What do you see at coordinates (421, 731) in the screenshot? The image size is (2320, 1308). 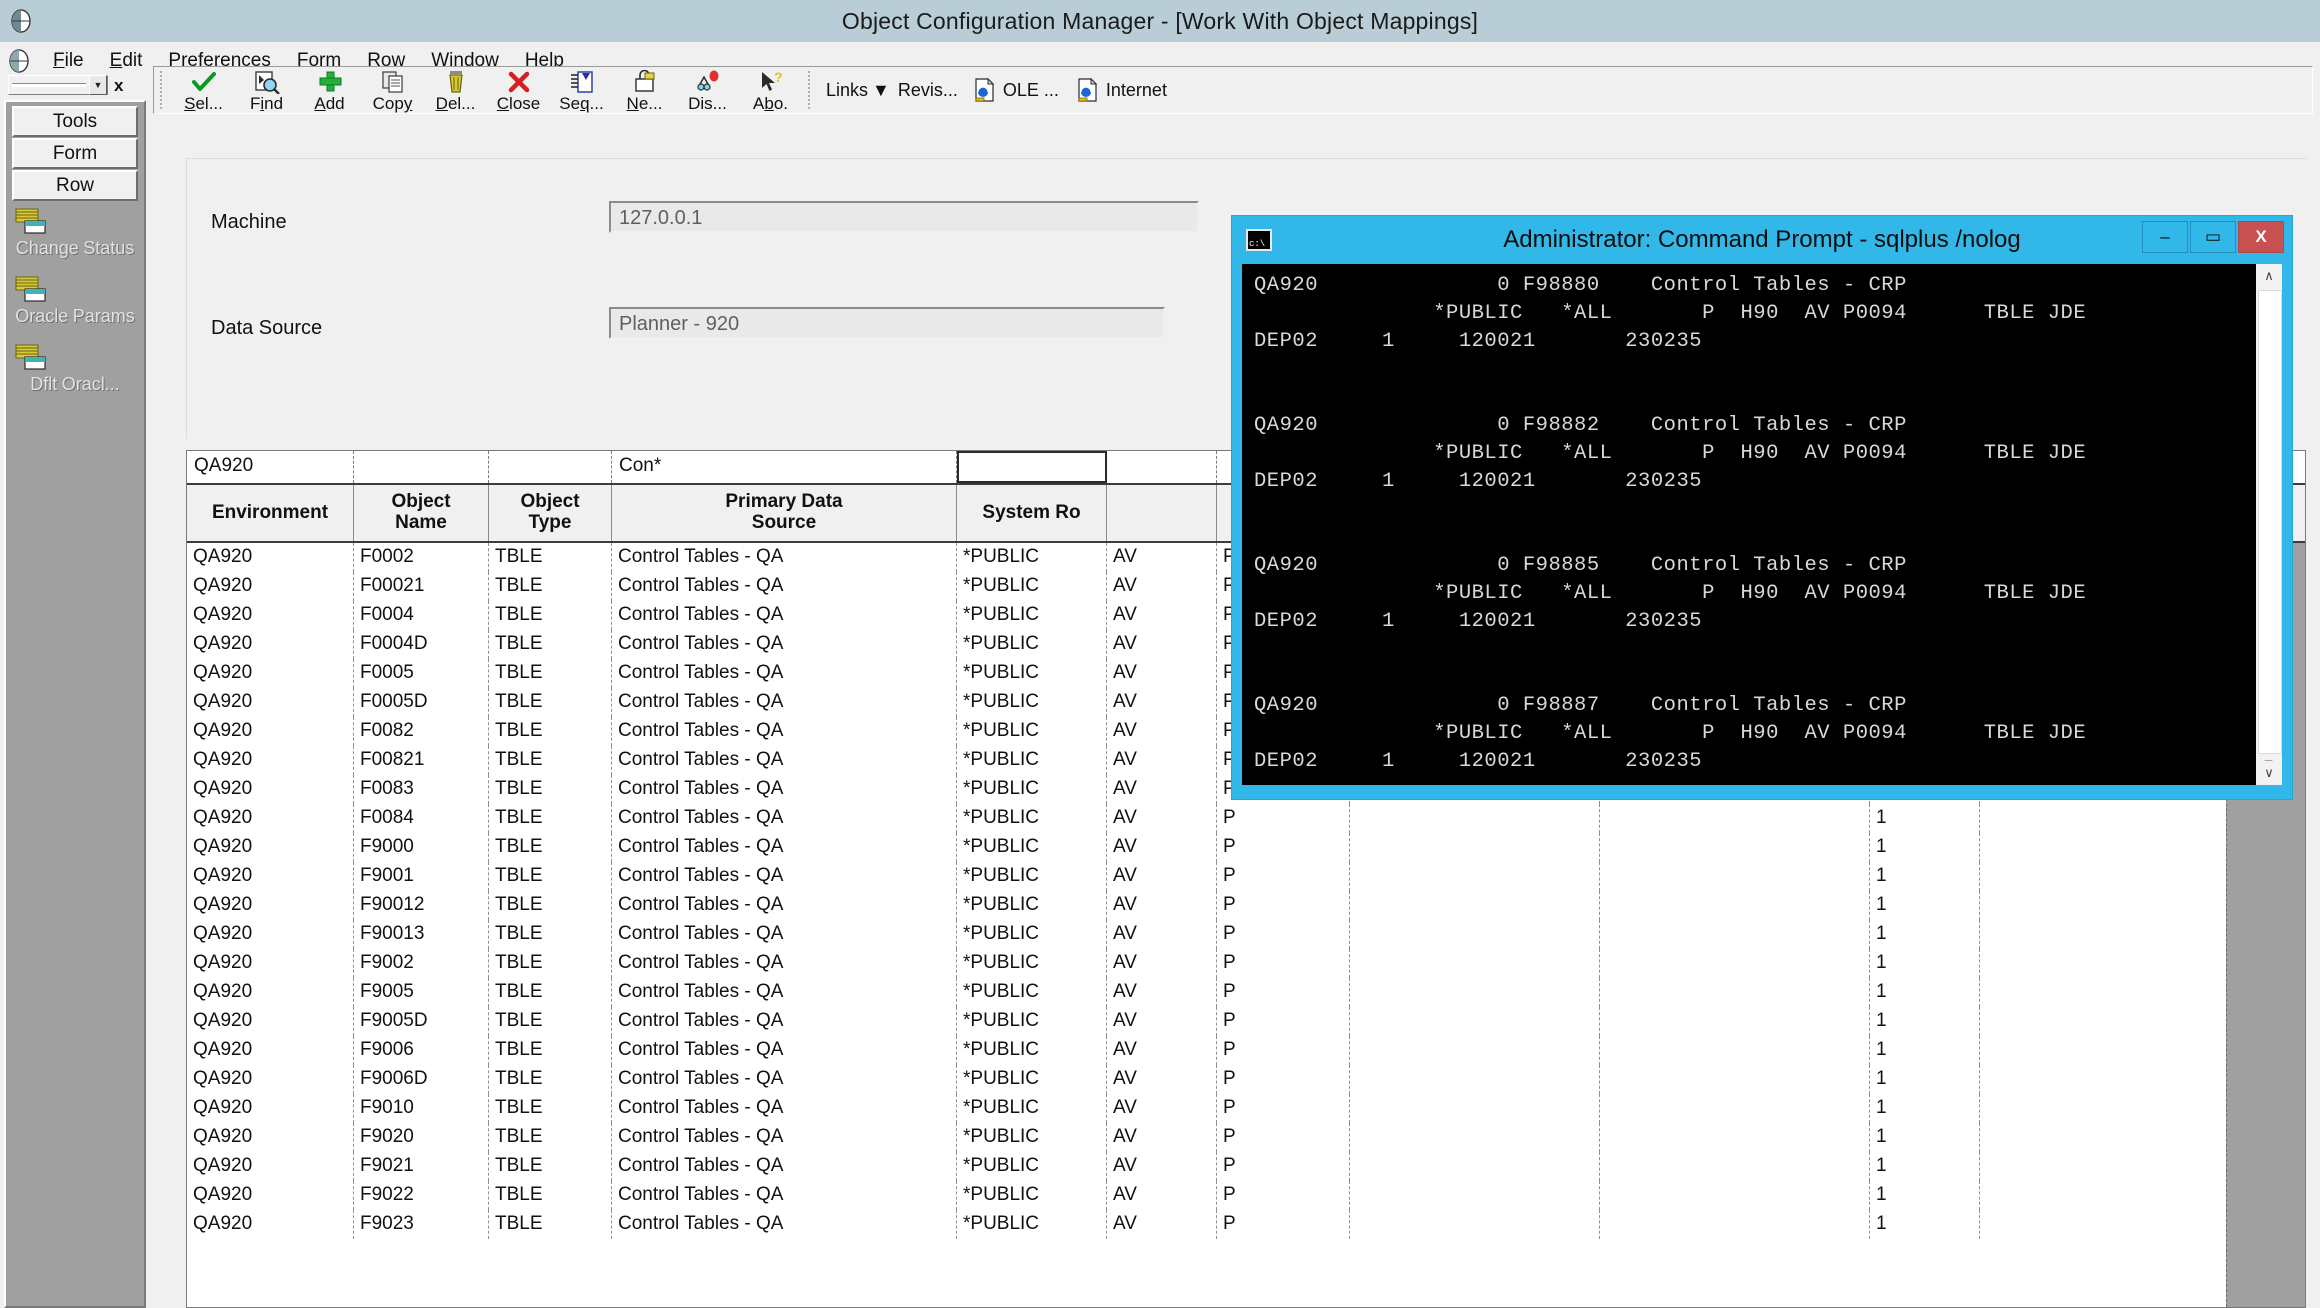 I see `table-cell: F0082` at bounding box center [421, 731].